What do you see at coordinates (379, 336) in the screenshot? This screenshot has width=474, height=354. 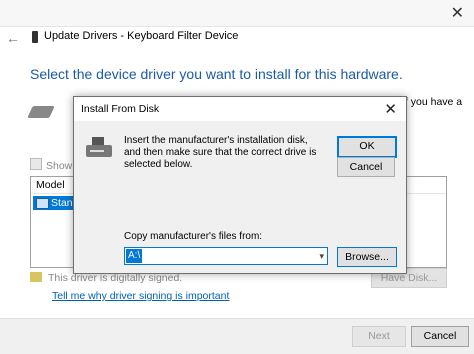 I see `next-button: Next` at bounding box center [379, 336].